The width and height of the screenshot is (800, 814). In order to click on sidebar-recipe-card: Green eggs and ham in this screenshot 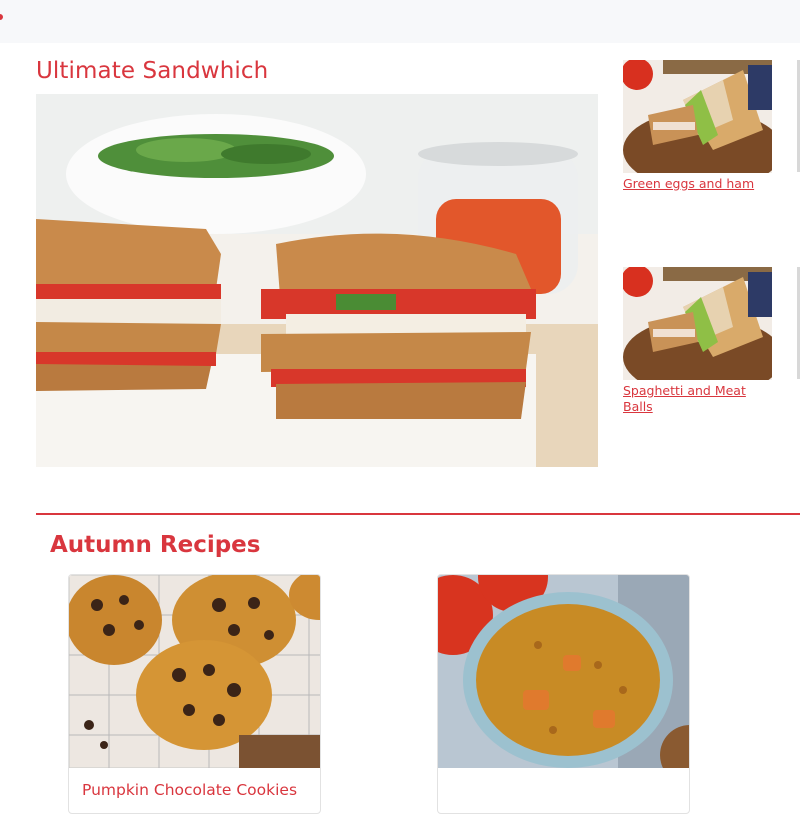, I will do `click(698, 126)`.